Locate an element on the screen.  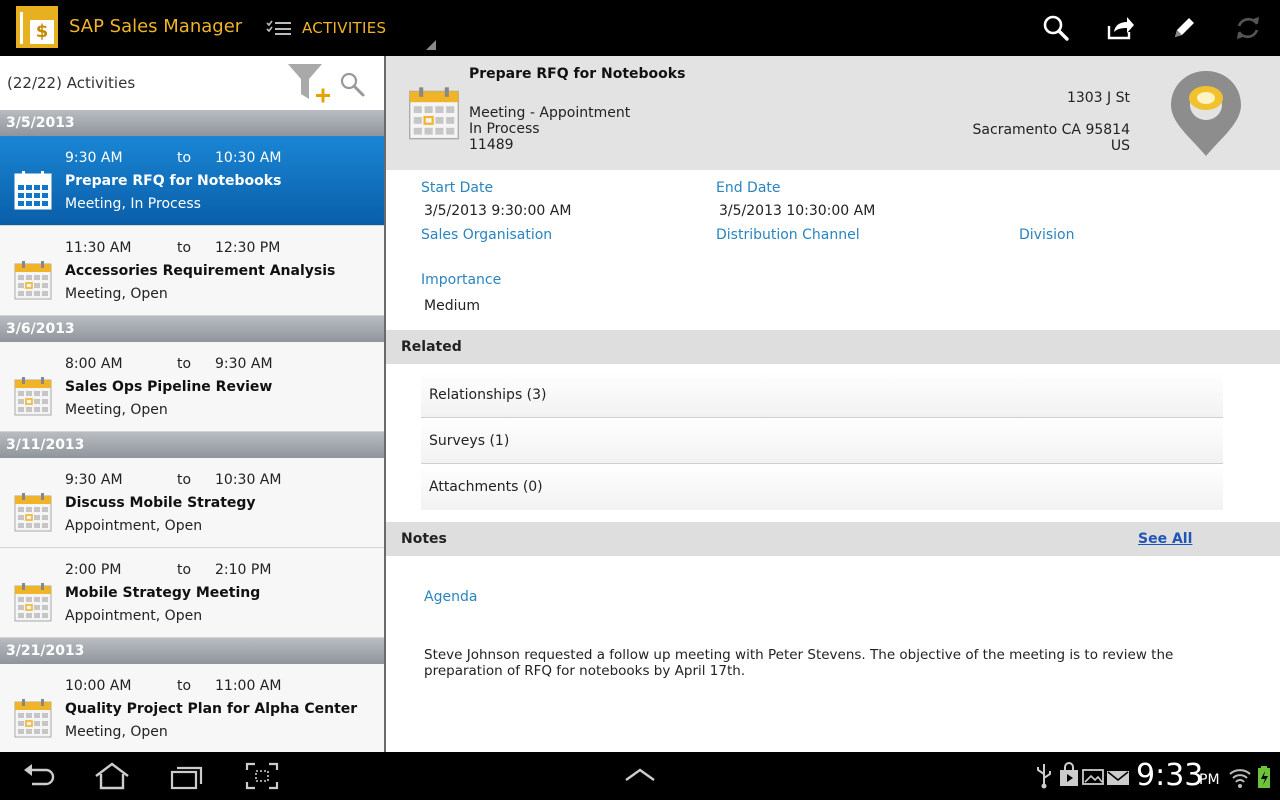
list-search-icon is located at coordinates (352, 84).